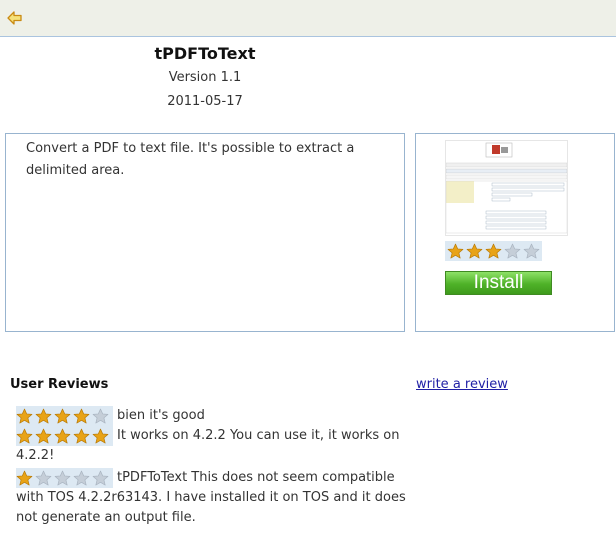 This screenshot has height=533, width=616. Describe the element at coordinates (462, 384) in the screenshot. I see `write-review-link: write a review` at that location.